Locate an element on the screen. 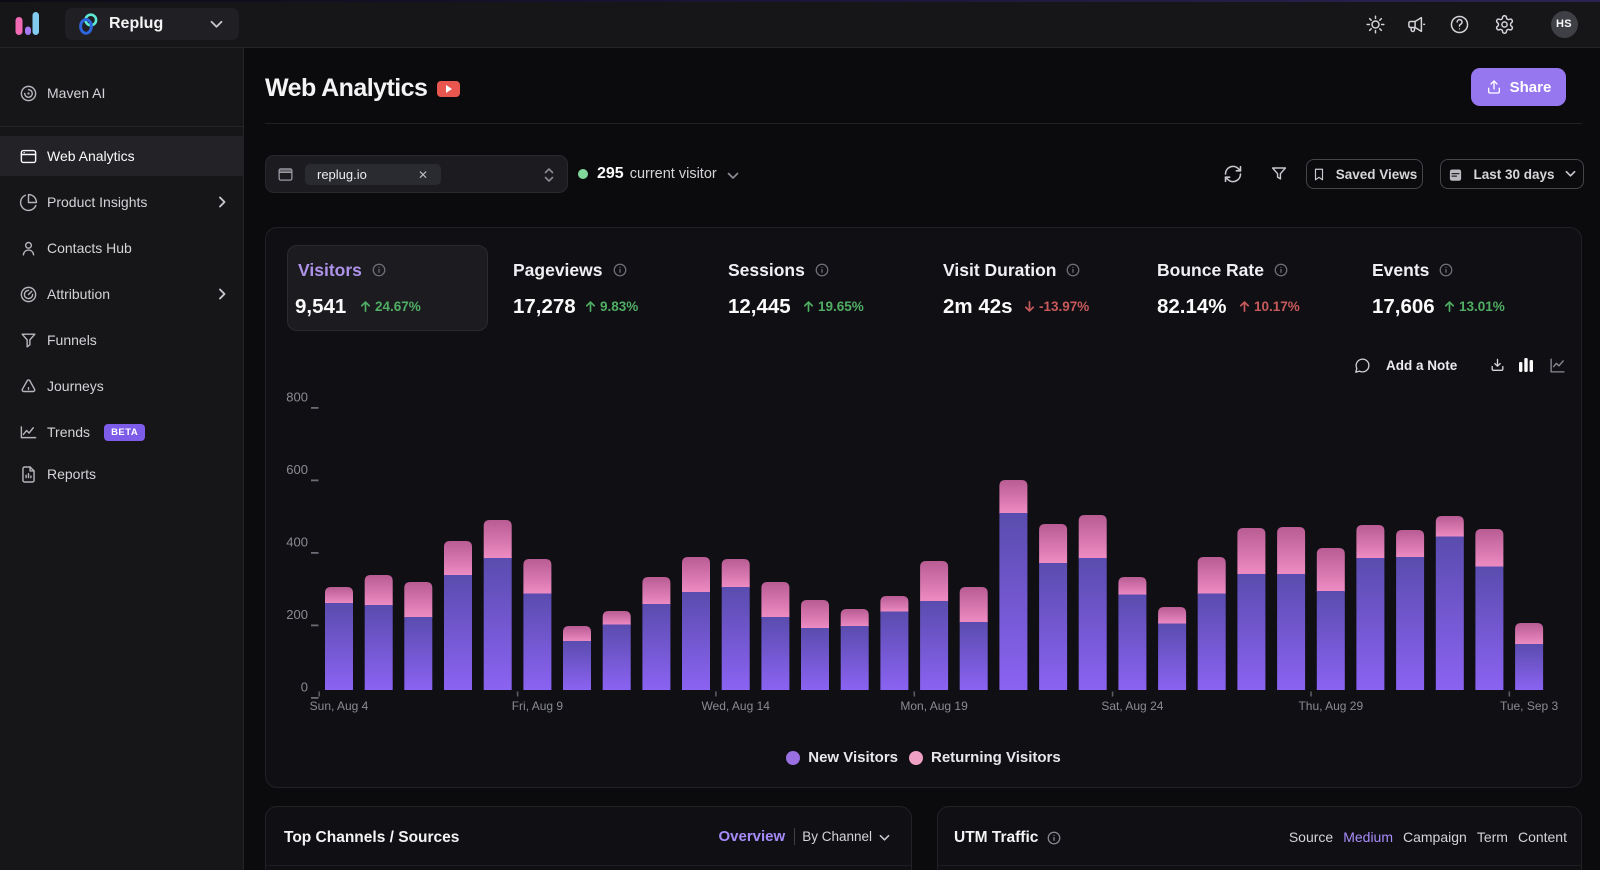 The image size is (1600, 870). svg-text: 0 is located at coordinates (304, 687).